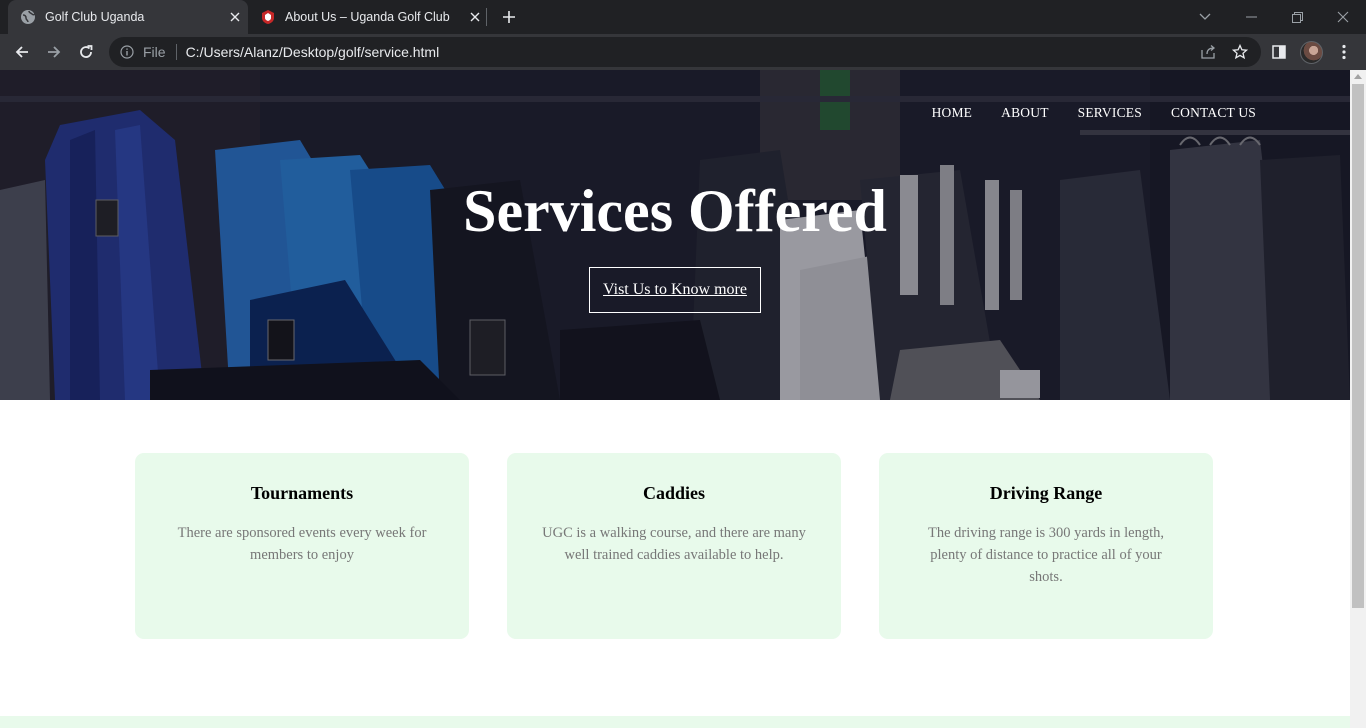 This screenshot has height=728, width=1366. What do you see at coordinates (28, 17) in the screenshot?
I see `globe-icon` at bounding box center [28, 17].